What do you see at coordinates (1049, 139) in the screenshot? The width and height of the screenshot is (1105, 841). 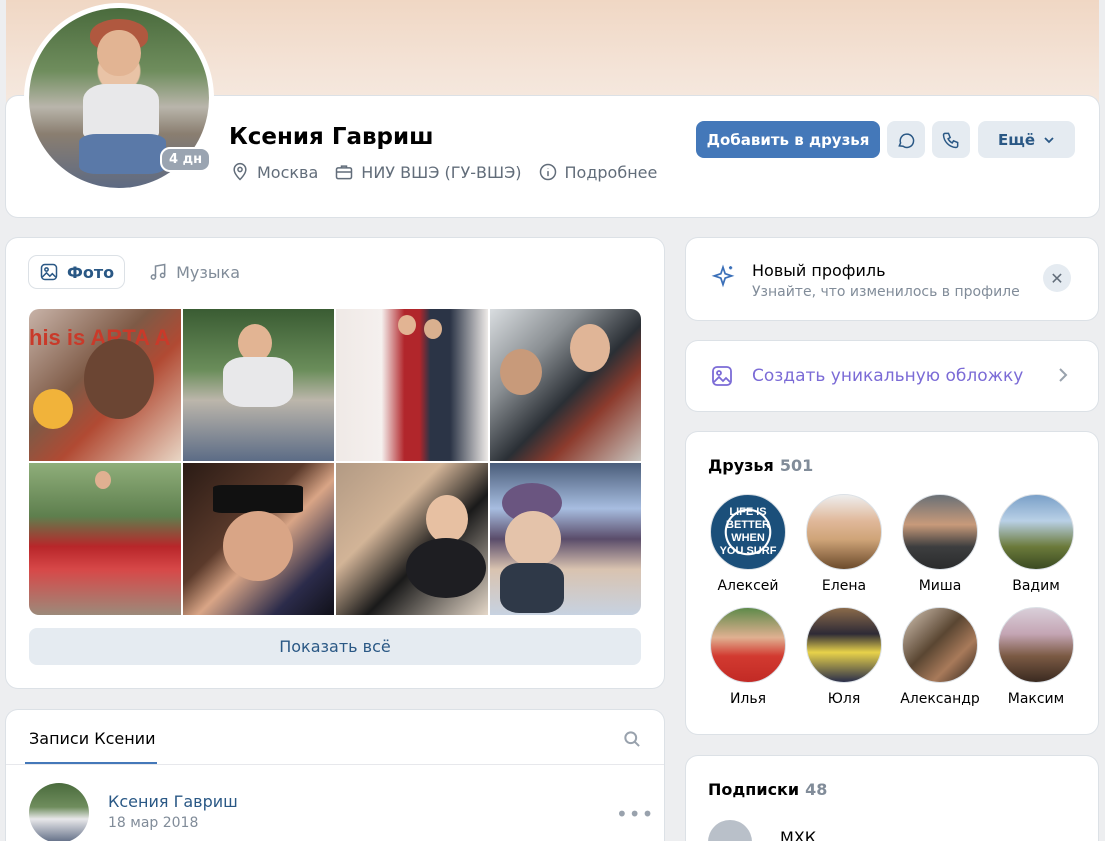 I see `chevron-down-icon` at bounding box center [1049, 139].